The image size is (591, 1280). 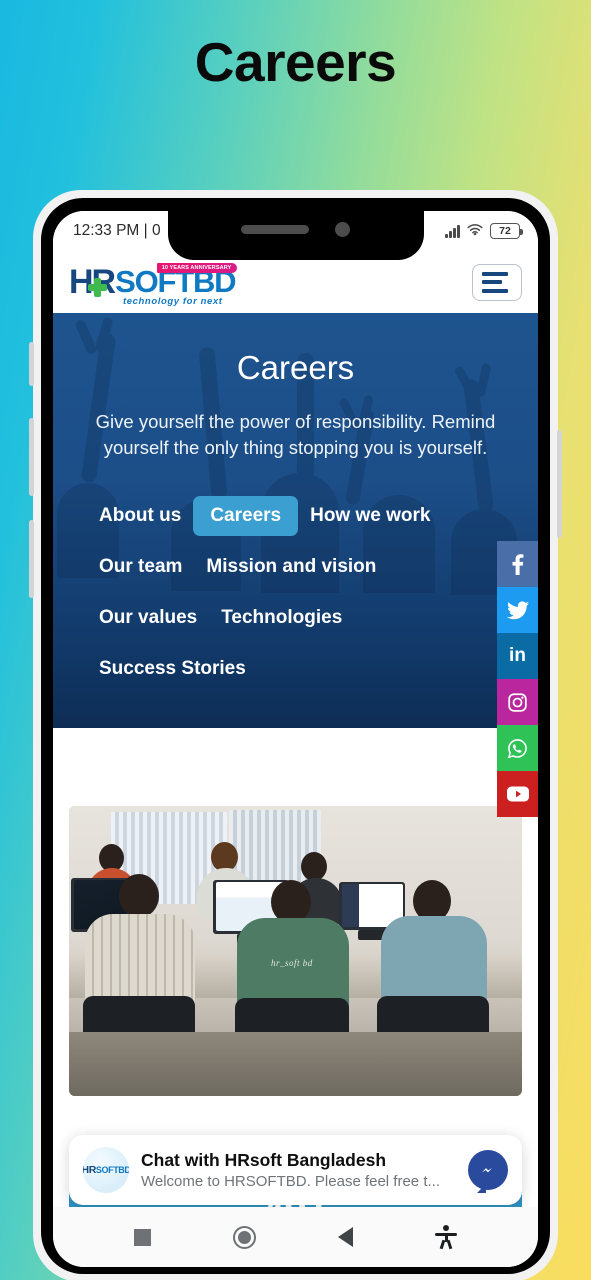 What do you see at coordinates (517, 748) in the screenshot?
I see `whatsapp-icon` at bounding box center [517, 748].